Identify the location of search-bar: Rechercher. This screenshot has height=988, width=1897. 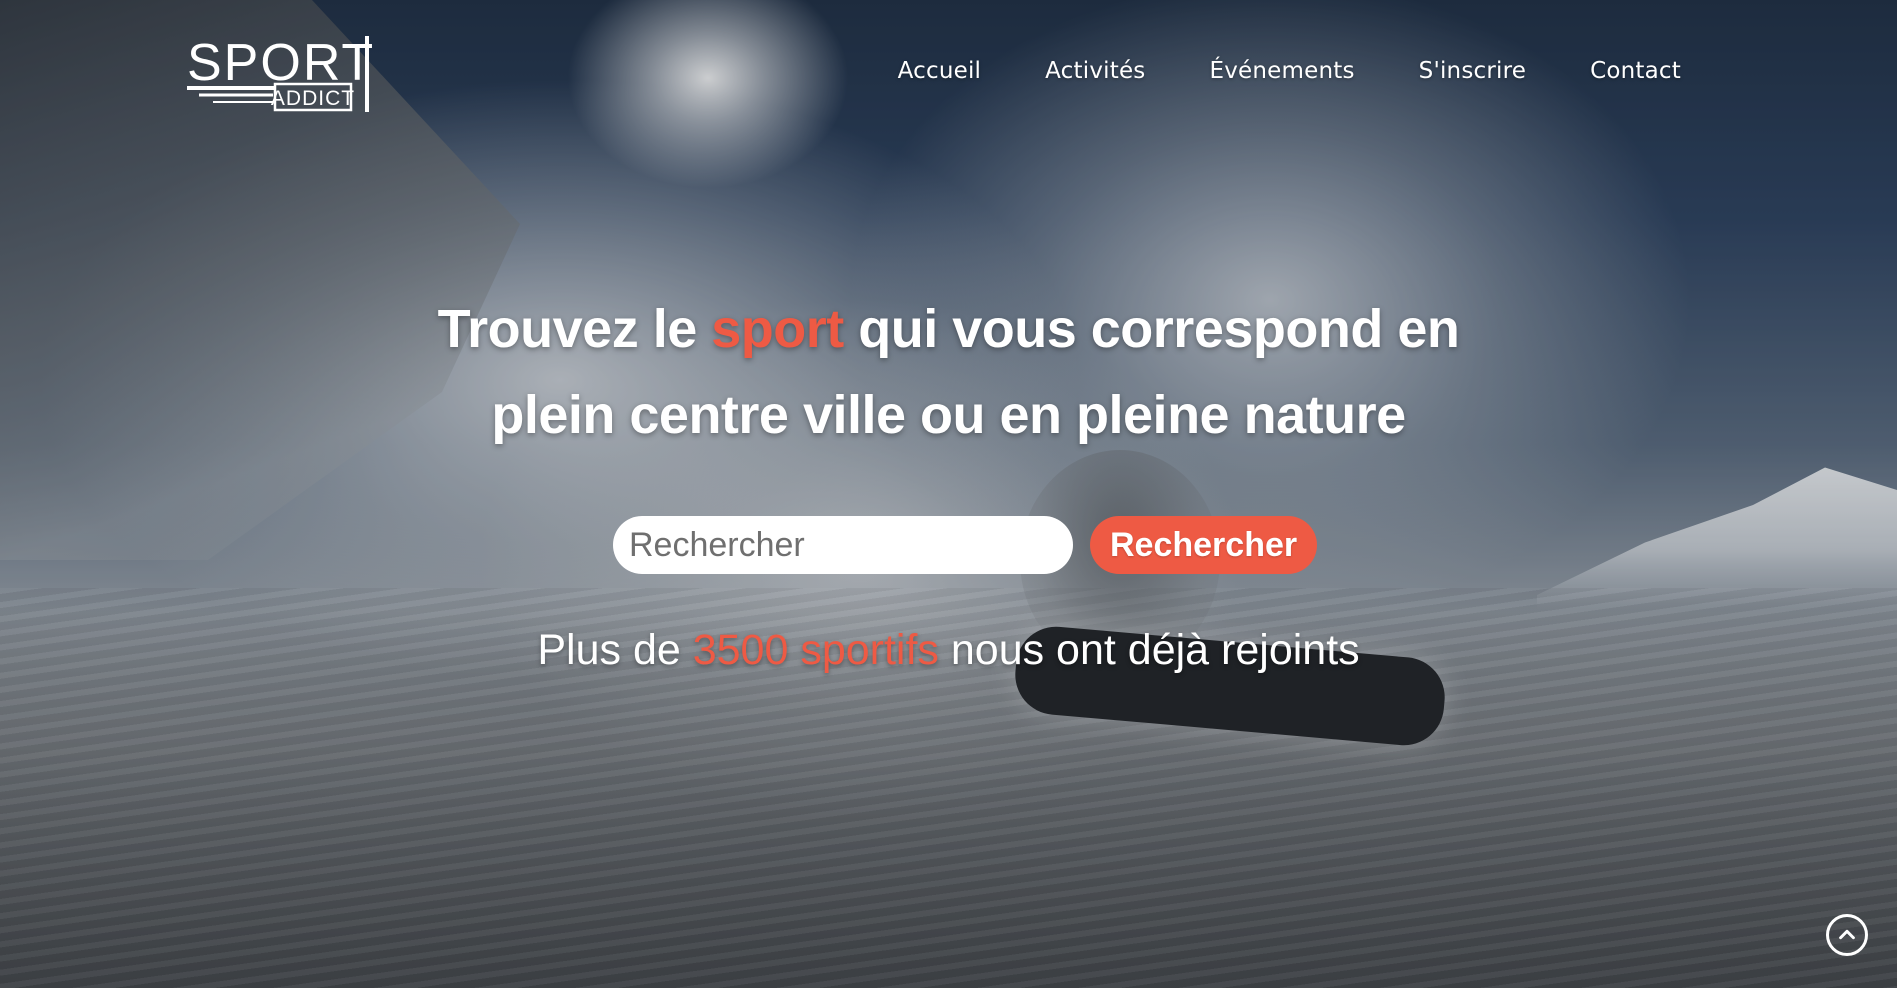
(965, 545).